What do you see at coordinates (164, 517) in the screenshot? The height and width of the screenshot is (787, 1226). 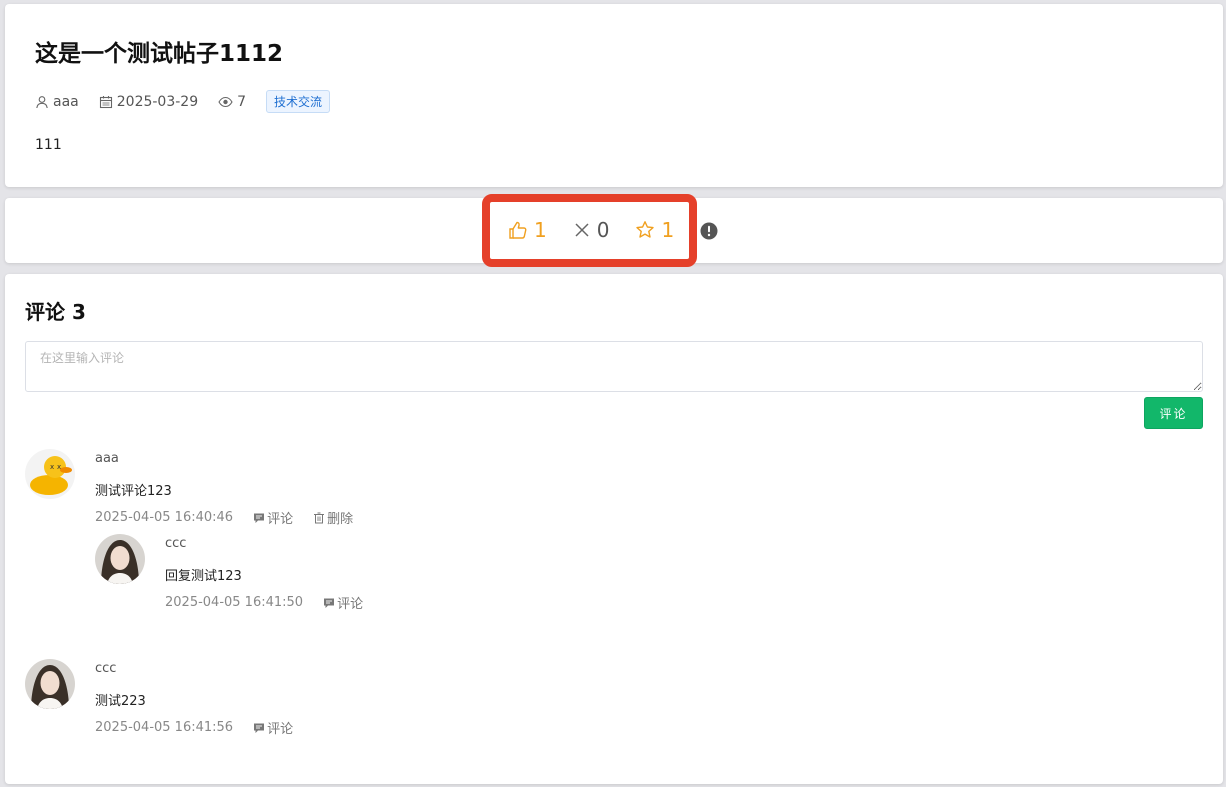 I see `comment-time: 2025-04-05 16:40:46` at bounding box center [164, 517].